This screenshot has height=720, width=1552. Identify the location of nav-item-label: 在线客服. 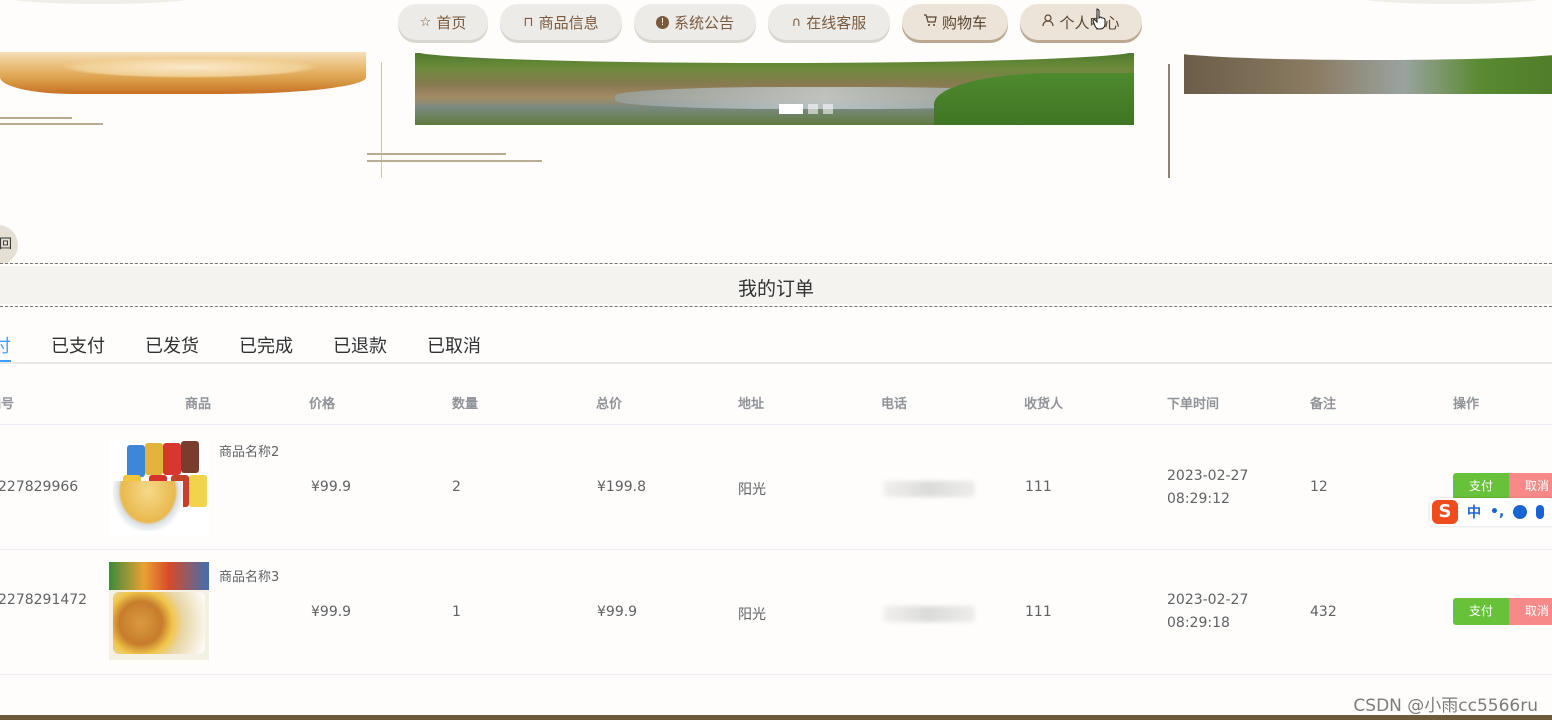
(836, 22).